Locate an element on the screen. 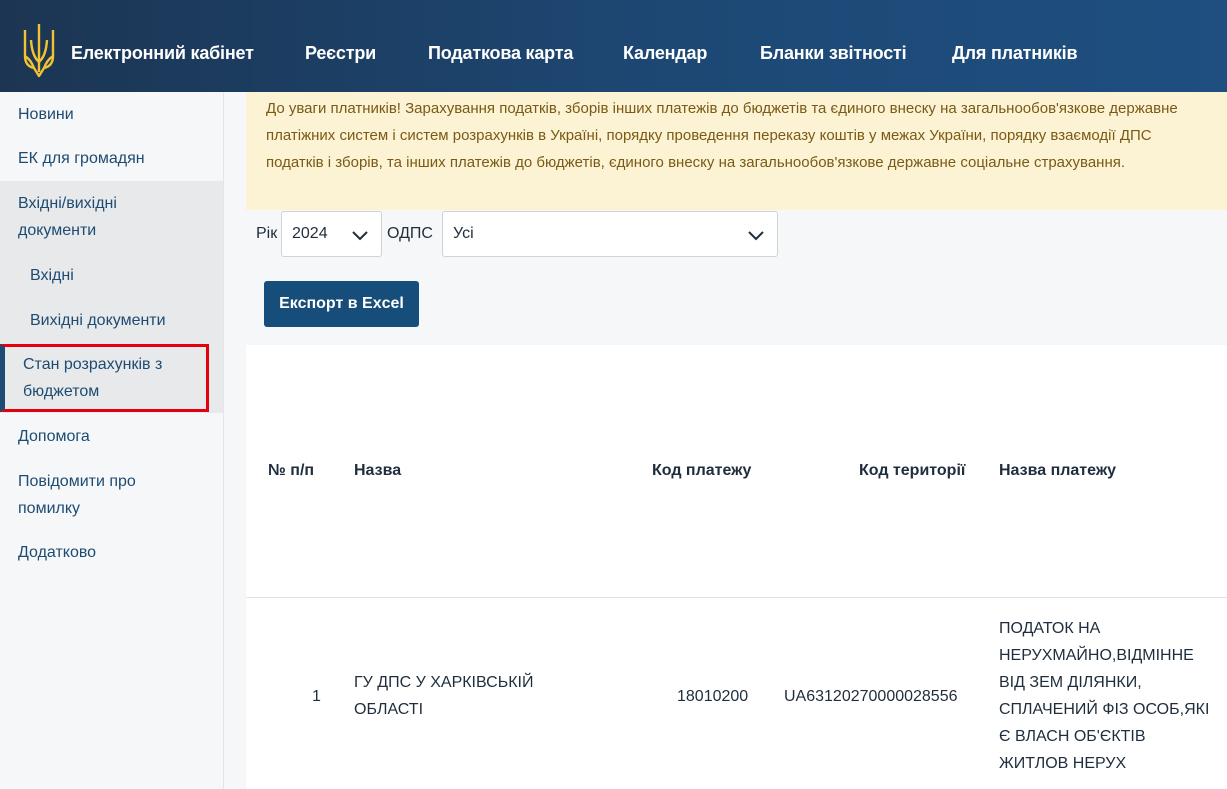 The height and width of the screenshot is (789, 1227). year-select: 2024 is located at coordinates (331, 234).